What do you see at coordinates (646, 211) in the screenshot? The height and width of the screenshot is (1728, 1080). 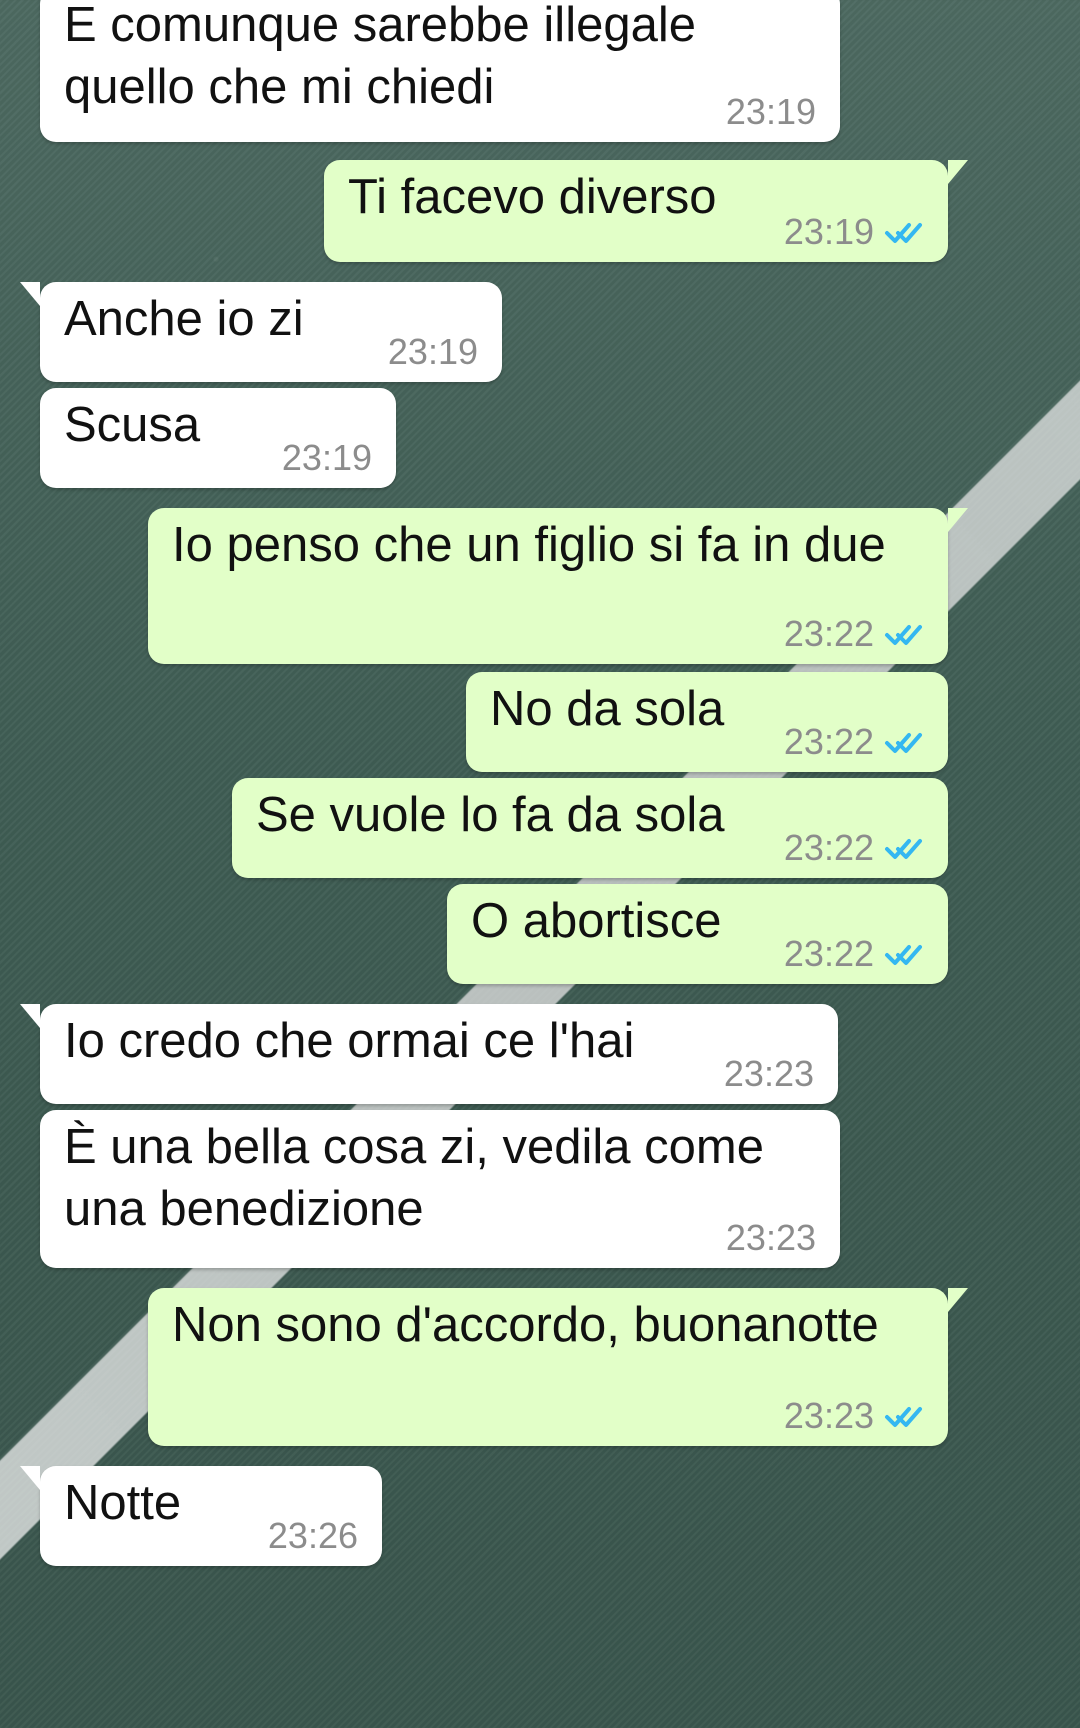 I see `message-bubble-outgoing: Ti facevo diverso 23:19` at bounding box center [646, 211].